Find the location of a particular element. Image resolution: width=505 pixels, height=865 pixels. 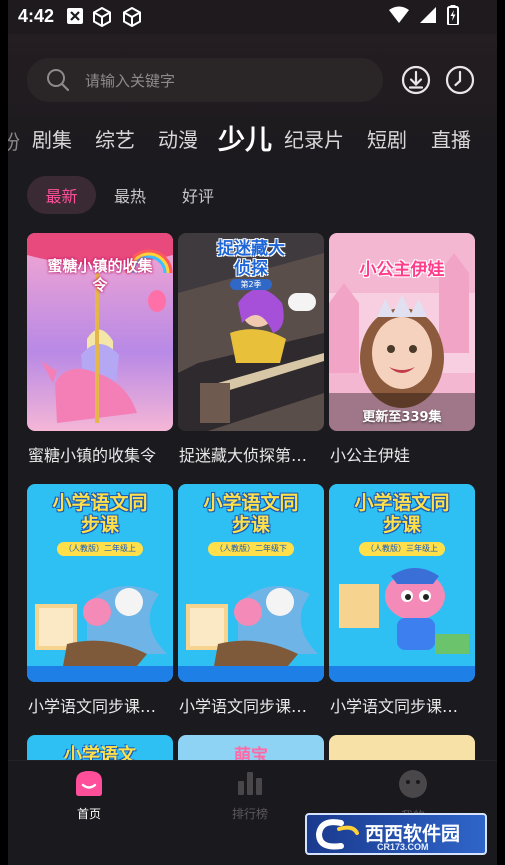

poster-image: 蜜糖小镇的收集令 is located at coordinates (100, 332).